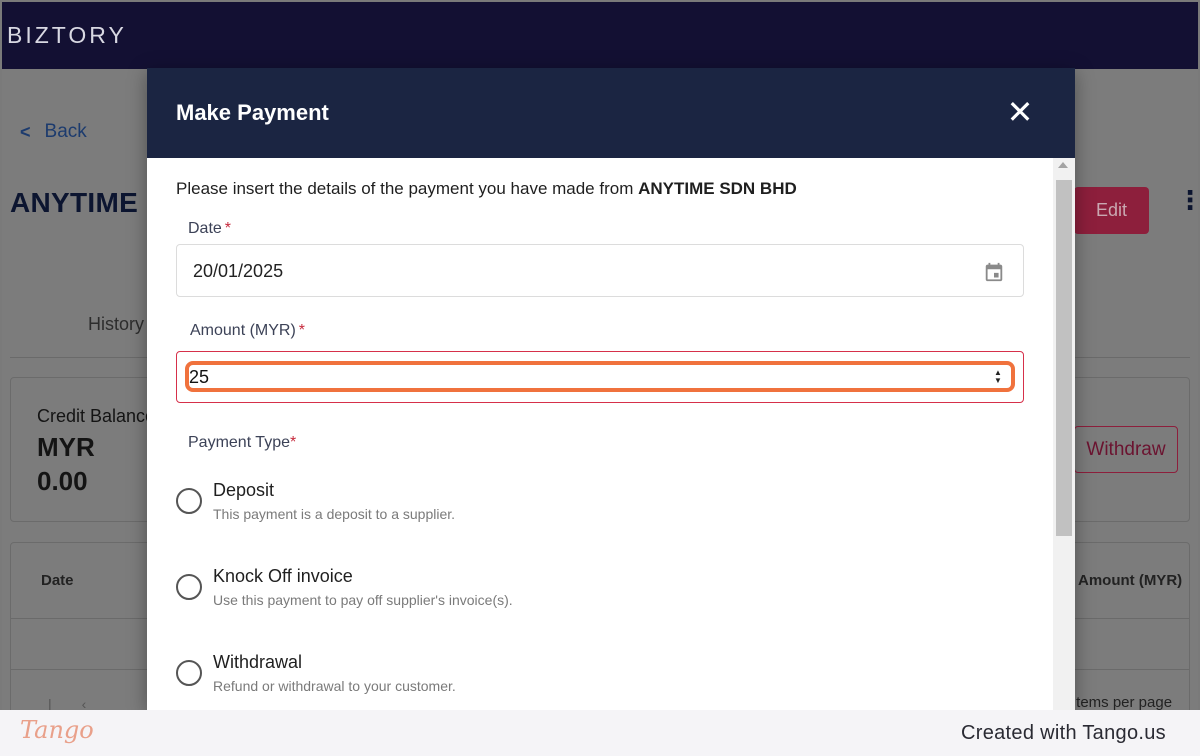 The image size is (1200, 756). Describe the element at coordinates (1187, 200) in the screenshot. I see `more-options-icon: ⋮` at that location.